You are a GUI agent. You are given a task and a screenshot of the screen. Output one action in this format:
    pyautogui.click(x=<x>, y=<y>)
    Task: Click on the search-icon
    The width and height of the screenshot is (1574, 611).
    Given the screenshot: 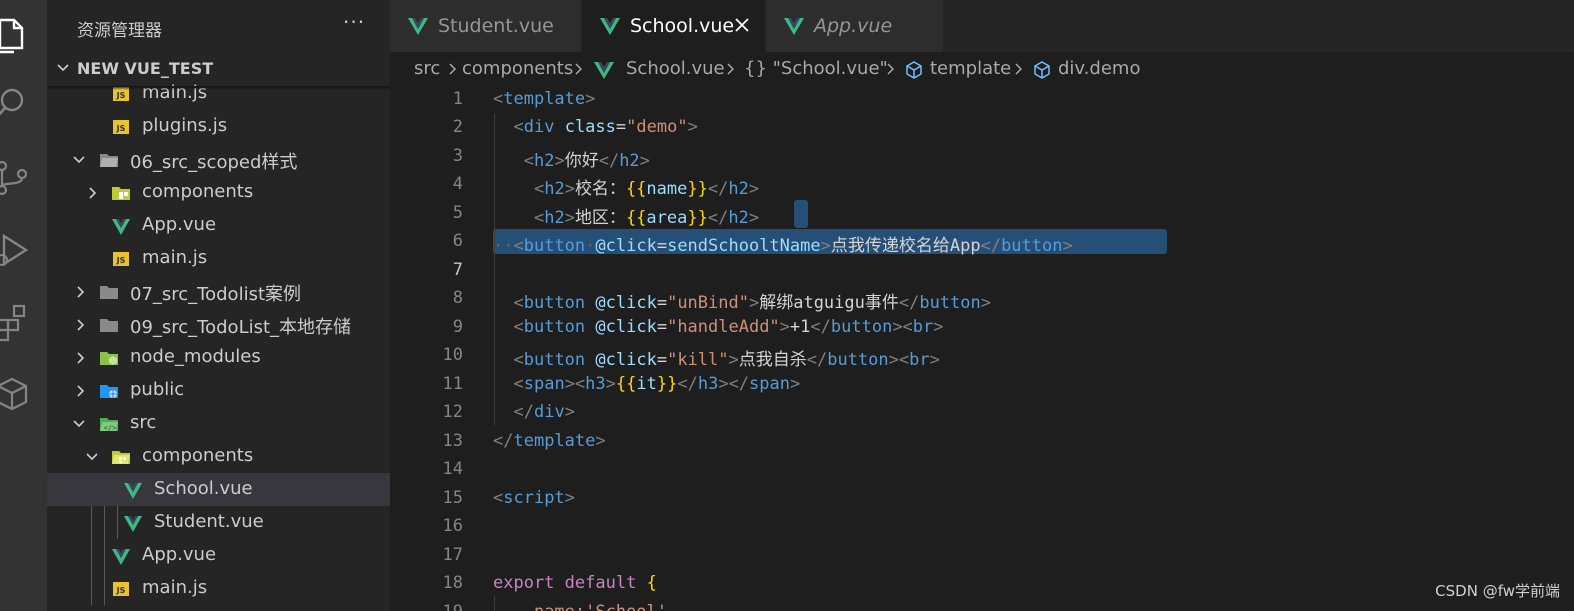 What is the action you would take?
    pyautogui.click(x=16, y=104)
    